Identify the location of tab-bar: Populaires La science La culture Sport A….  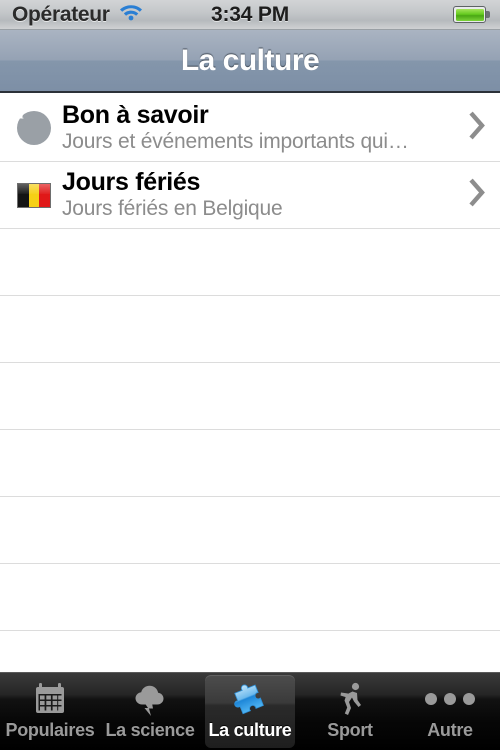
(250, 711).